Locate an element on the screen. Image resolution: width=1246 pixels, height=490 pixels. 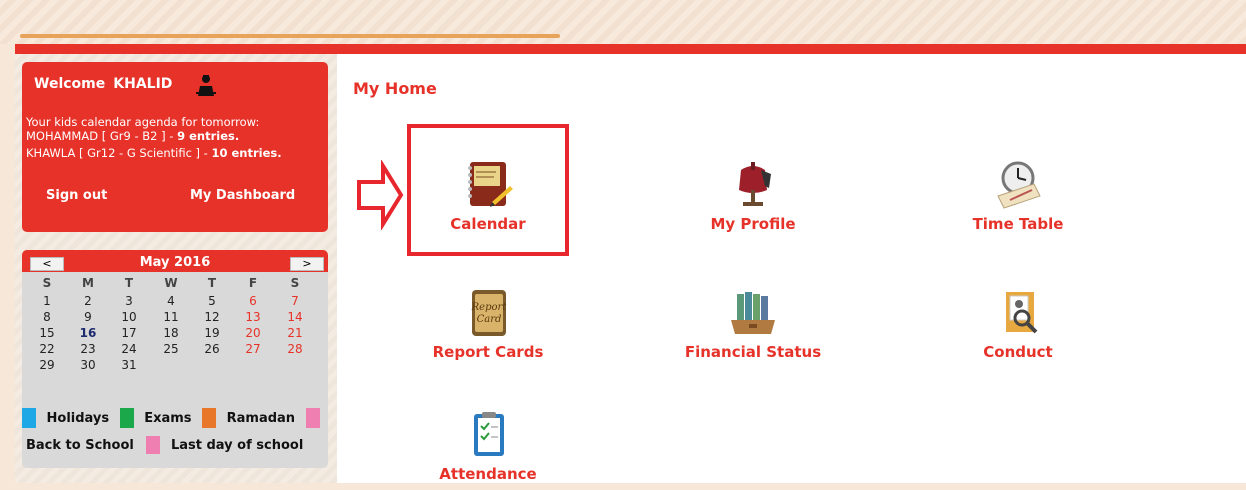
tile-label: Time Table is located at coordinates (1018, 224).